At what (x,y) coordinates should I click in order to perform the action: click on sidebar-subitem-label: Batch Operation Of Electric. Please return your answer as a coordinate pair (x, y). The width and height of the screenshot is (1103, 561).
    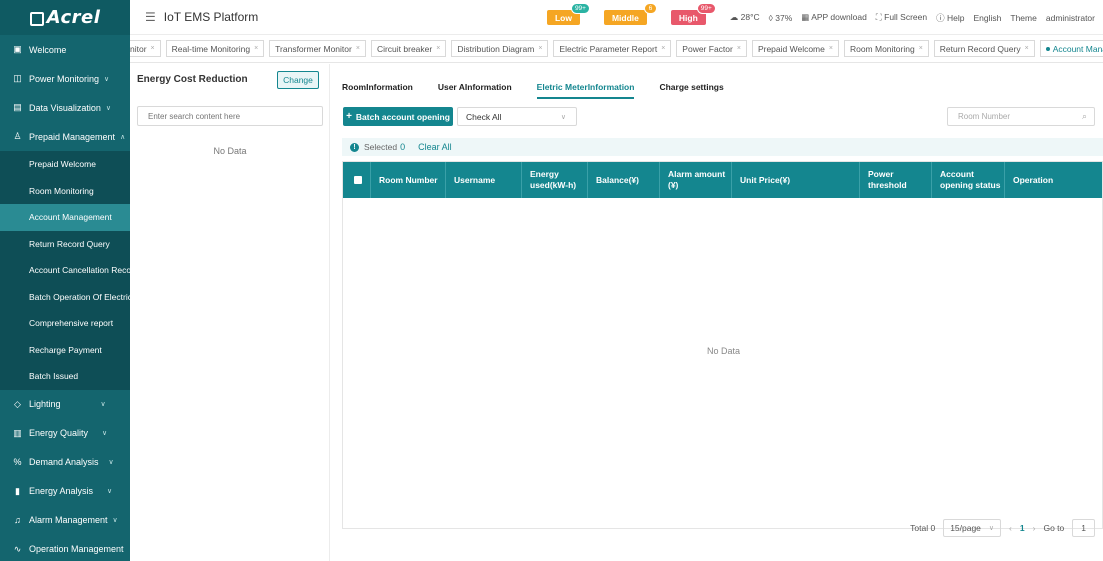
    Looking at the image, I should click on (79, 296).